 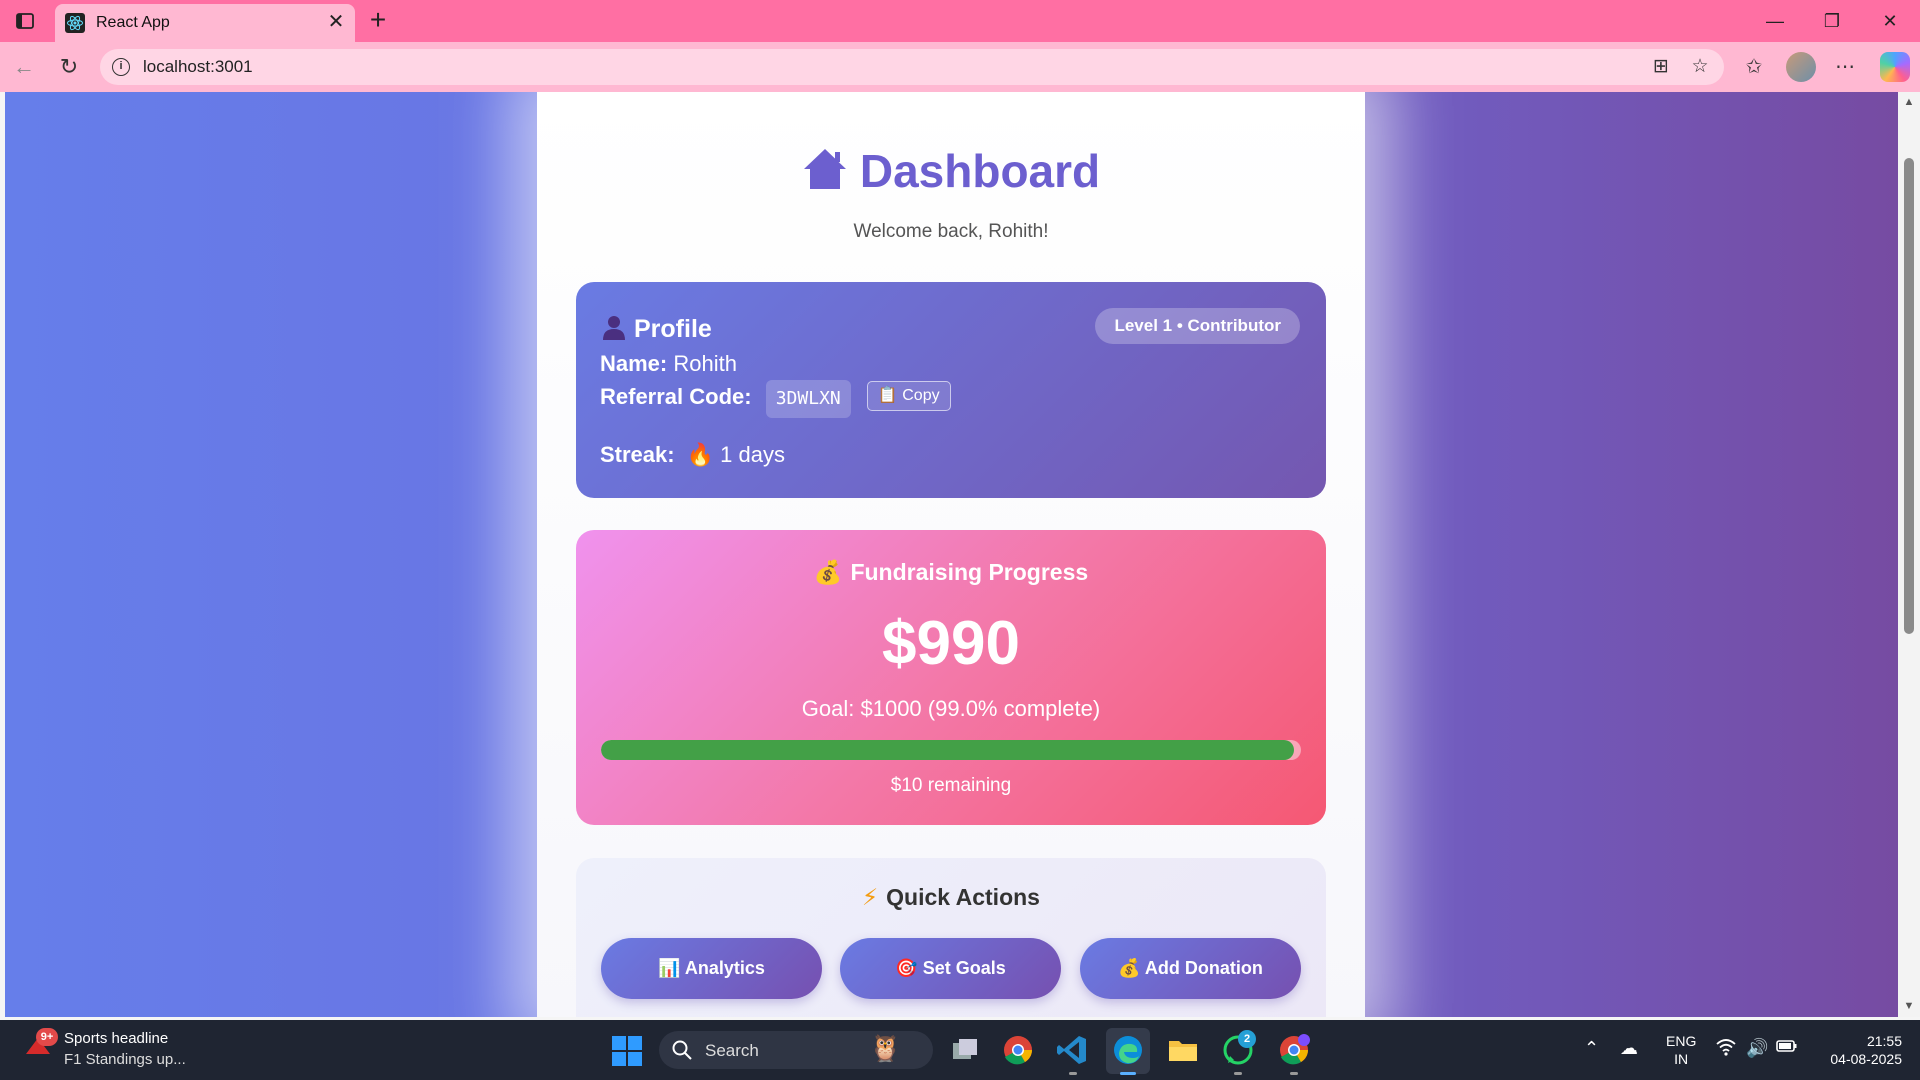 I want to click on task-view-icon, so click(x=965, y=1050).